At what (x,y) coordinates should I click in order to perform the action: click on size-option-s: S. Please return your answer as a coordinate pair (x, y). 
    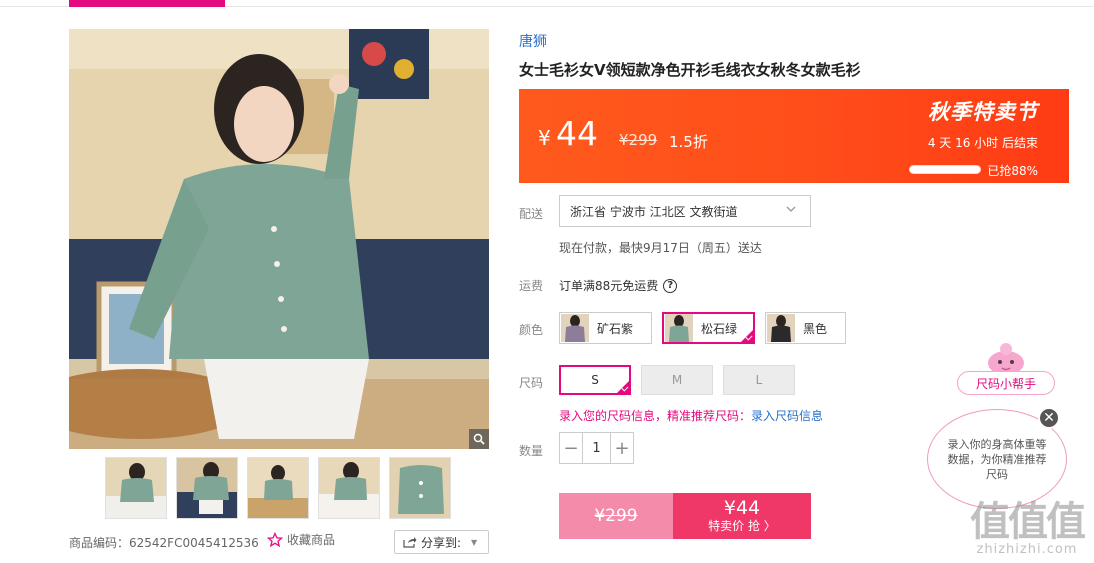
    Looking at the image, I should click on (595, 380).